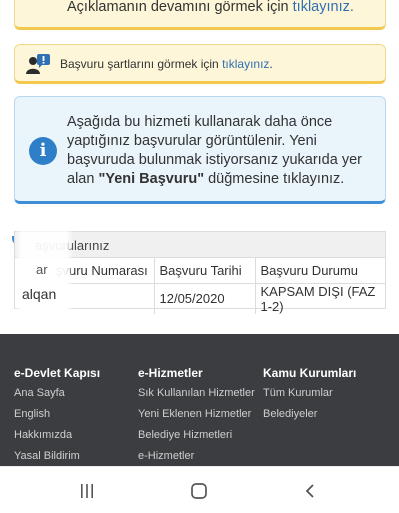  I want to click on description-notice-text: Açıklamanın devamını görmek için, so click(180, 7).